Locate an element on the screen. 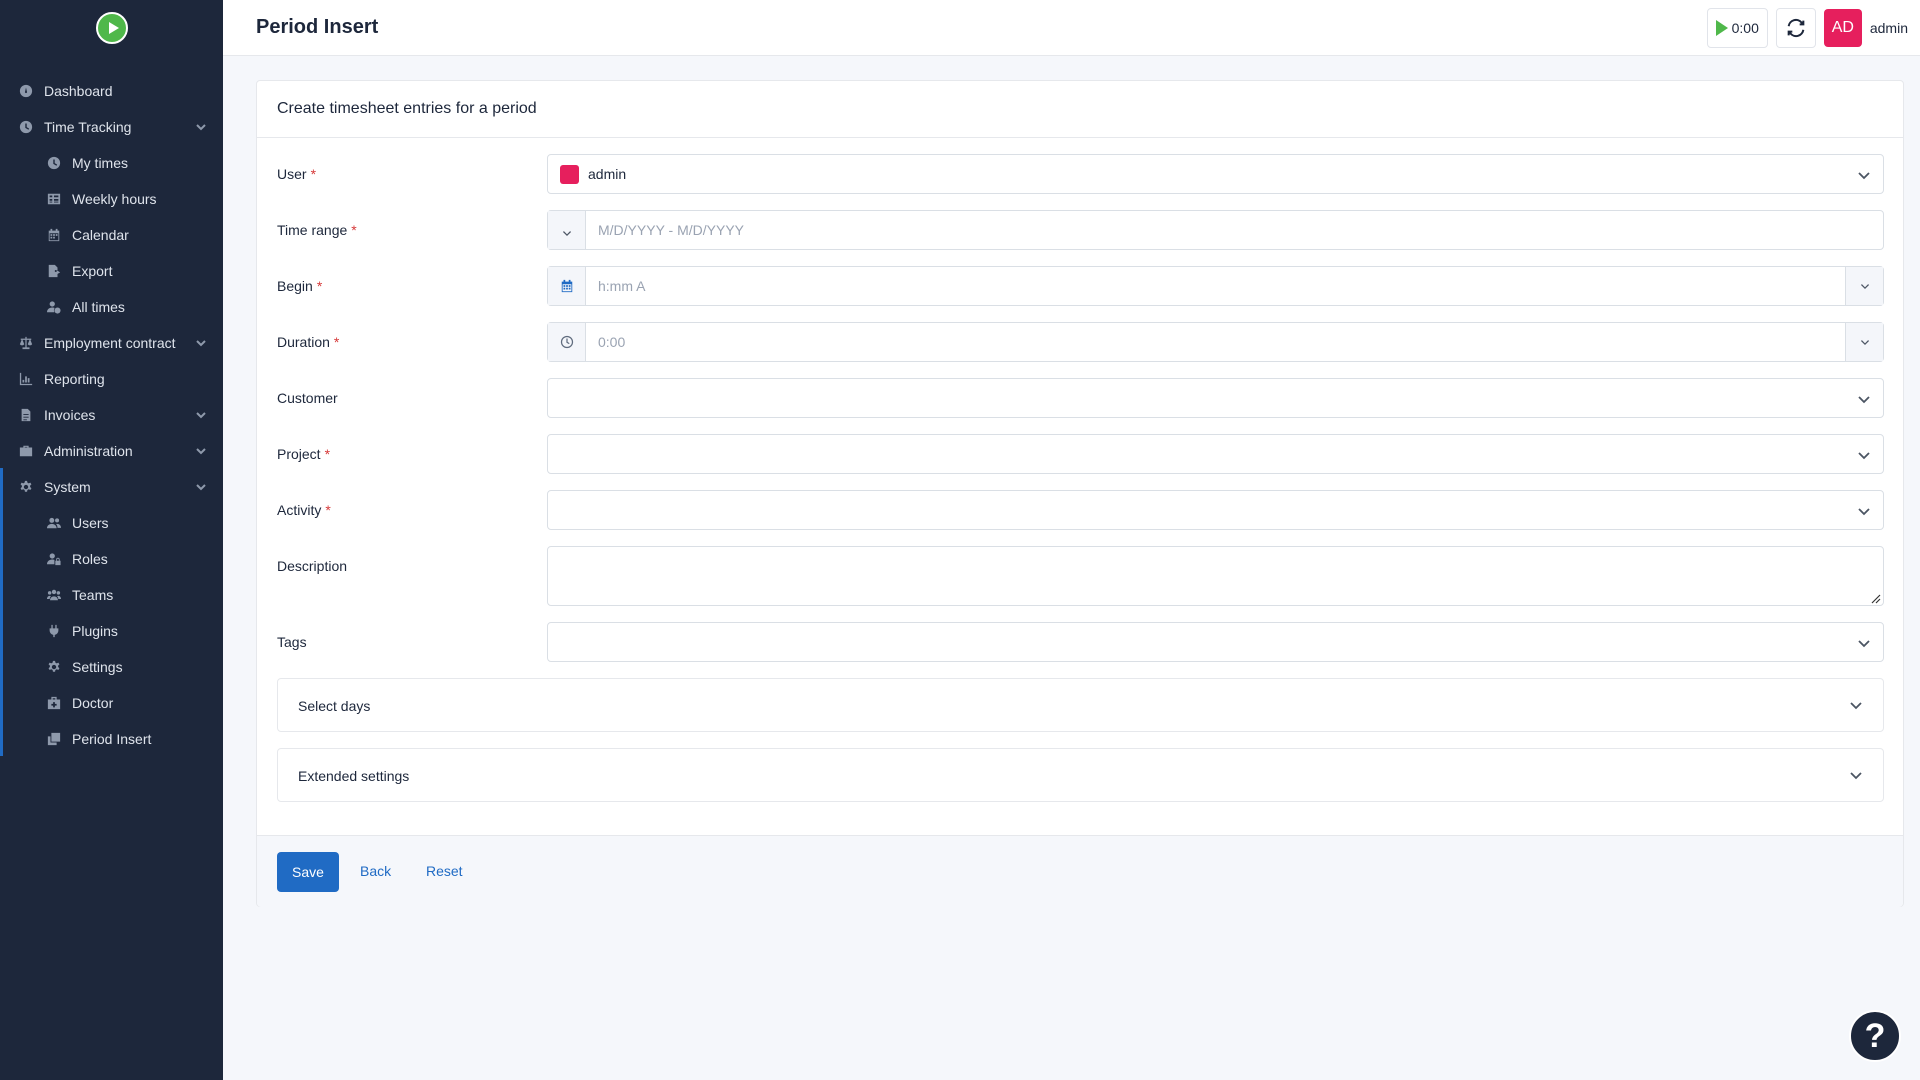 This screenshot has width=1920, height=1080. begin-dropdown-button is located at coordinates (1864, 286).